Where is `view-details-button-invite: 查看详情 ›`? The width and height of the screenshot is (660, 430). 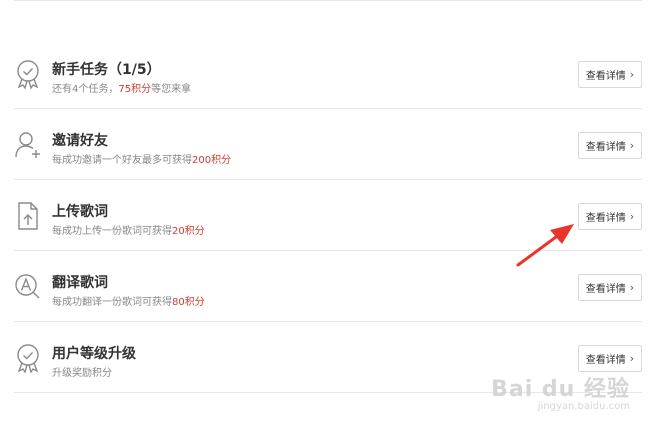 view-details-button-invite: 查看详情 › is located at coordinates (610, 145).